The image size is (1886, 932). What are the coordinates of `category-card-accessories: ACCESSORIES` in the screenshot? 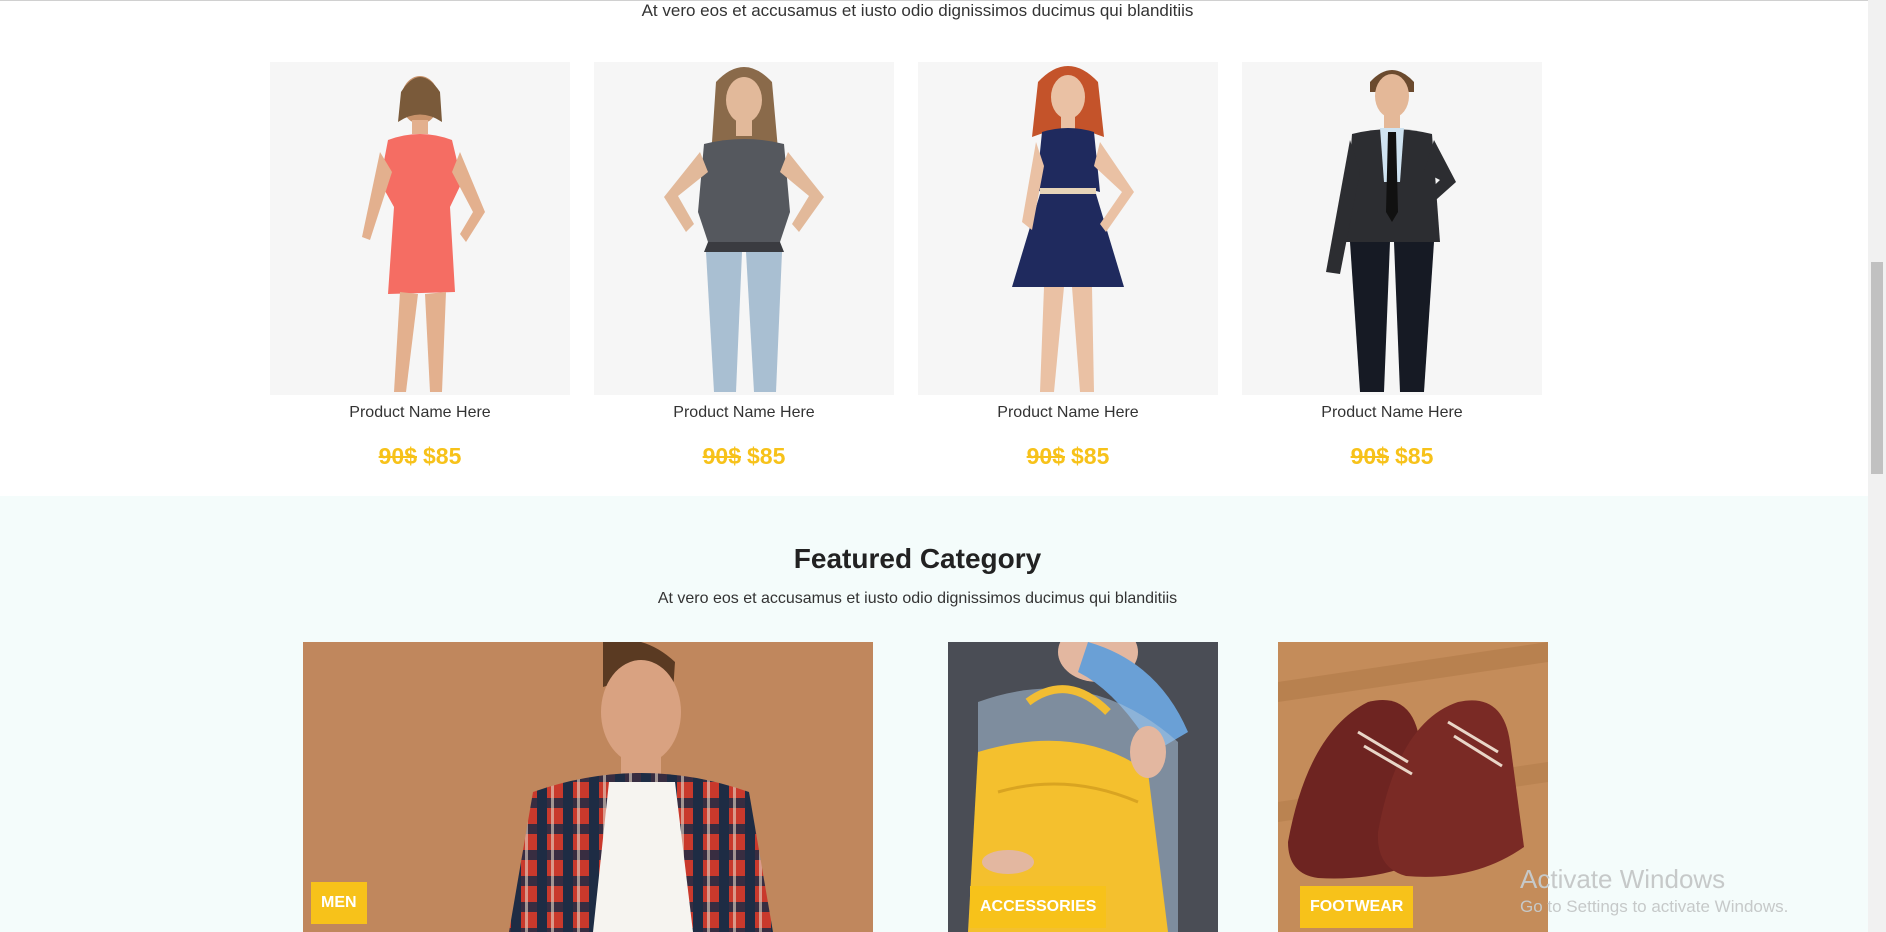 It's located at (1083, 787).